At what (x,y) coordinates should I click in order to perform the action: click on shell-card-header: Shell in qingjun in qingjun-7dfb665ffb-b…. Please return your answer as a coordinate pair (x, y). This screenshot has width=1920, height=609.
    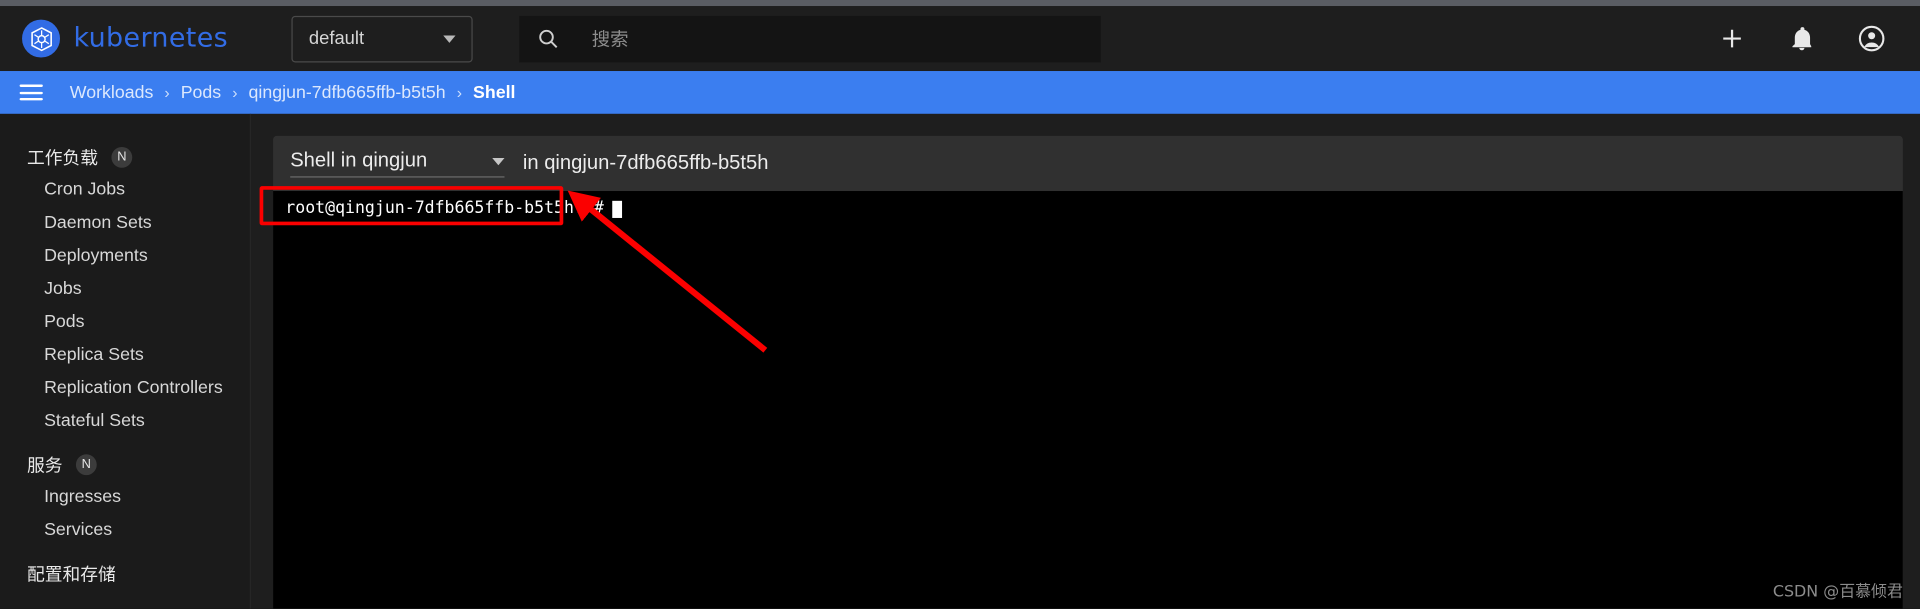
    Looking at the image, I should click on (1088, 163).